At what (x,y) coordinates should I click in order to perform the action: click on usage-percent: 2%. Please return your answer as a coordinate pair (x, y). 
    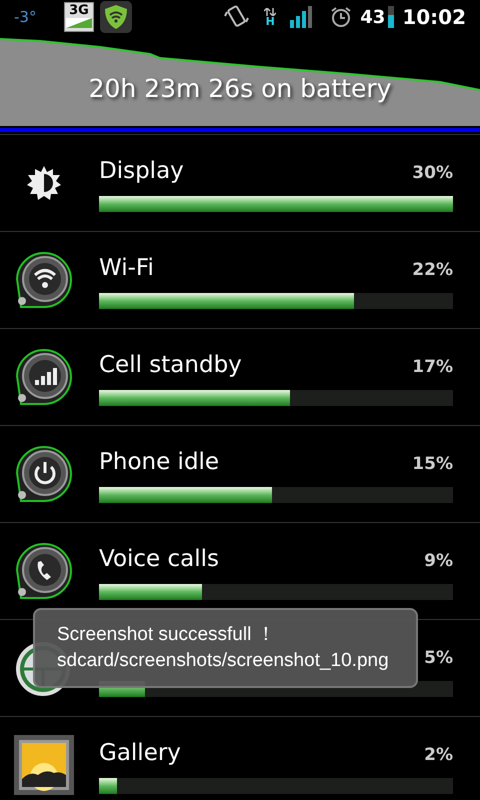
    Looking at the image, I should click on (438, 755).